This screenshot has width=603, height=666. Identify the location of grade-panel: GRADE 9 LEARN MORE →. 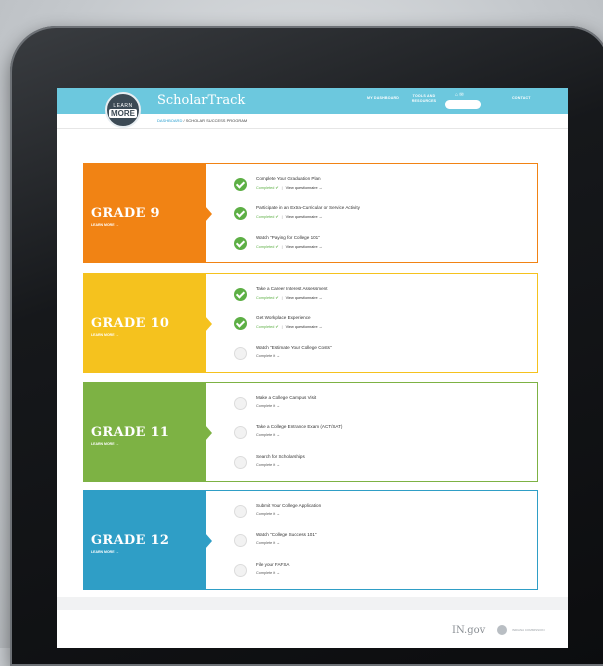
(145, 213).